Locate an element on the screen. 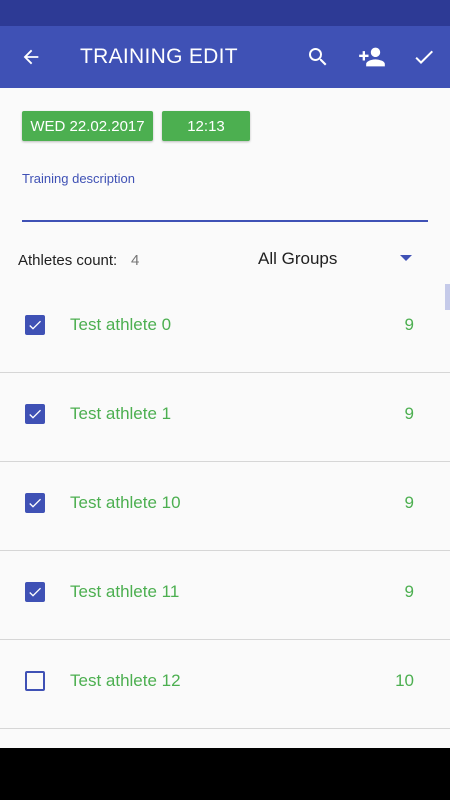 The width and height of the screenshot is (450, 800). add-person-icon is located at coordinates (372, 57).